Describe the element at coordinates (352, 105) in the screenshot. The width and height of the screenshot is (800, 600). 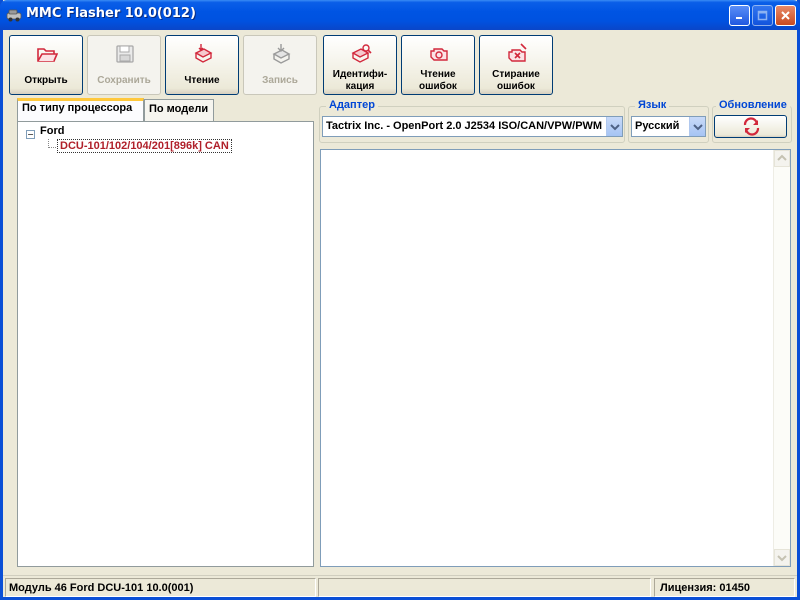
I see `adapter-title: Адаптер` at that location.